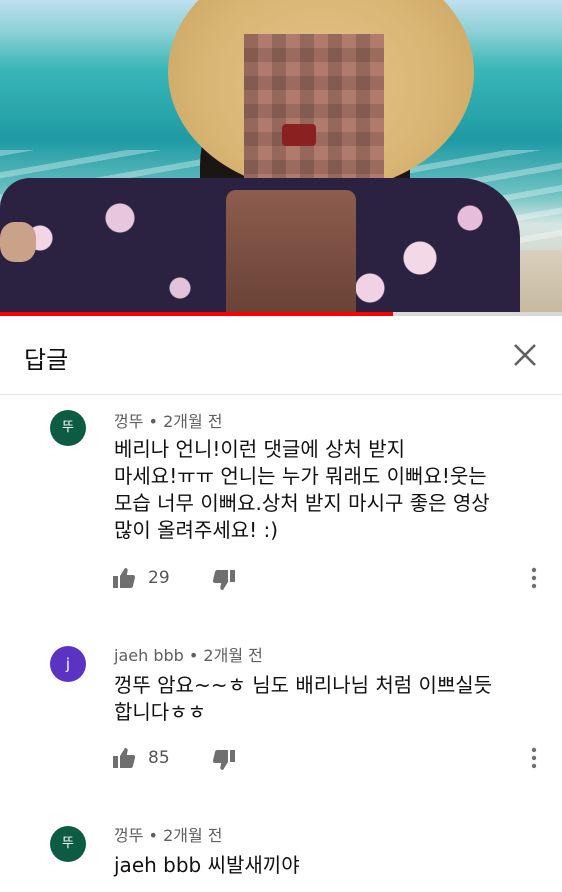  I want to click on comment-line: 많이 올려주세요! :), so click(196, 530).